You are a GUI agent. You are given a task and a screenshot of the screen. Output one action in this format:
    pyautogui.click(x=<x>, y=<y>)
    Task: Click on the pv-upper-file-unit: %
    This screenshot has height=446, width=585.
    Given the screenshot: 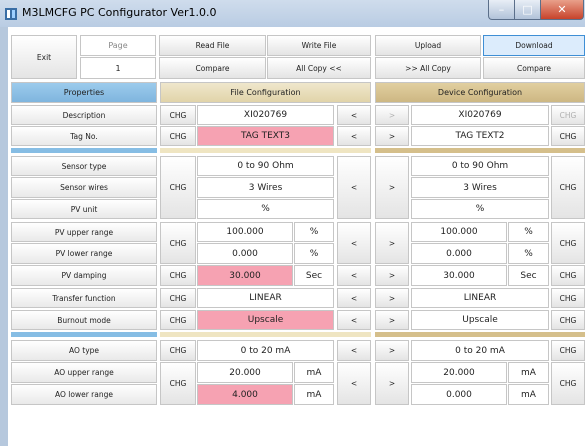 What is the action you would take?
    pyautogui.click(x=314, y=232)
    